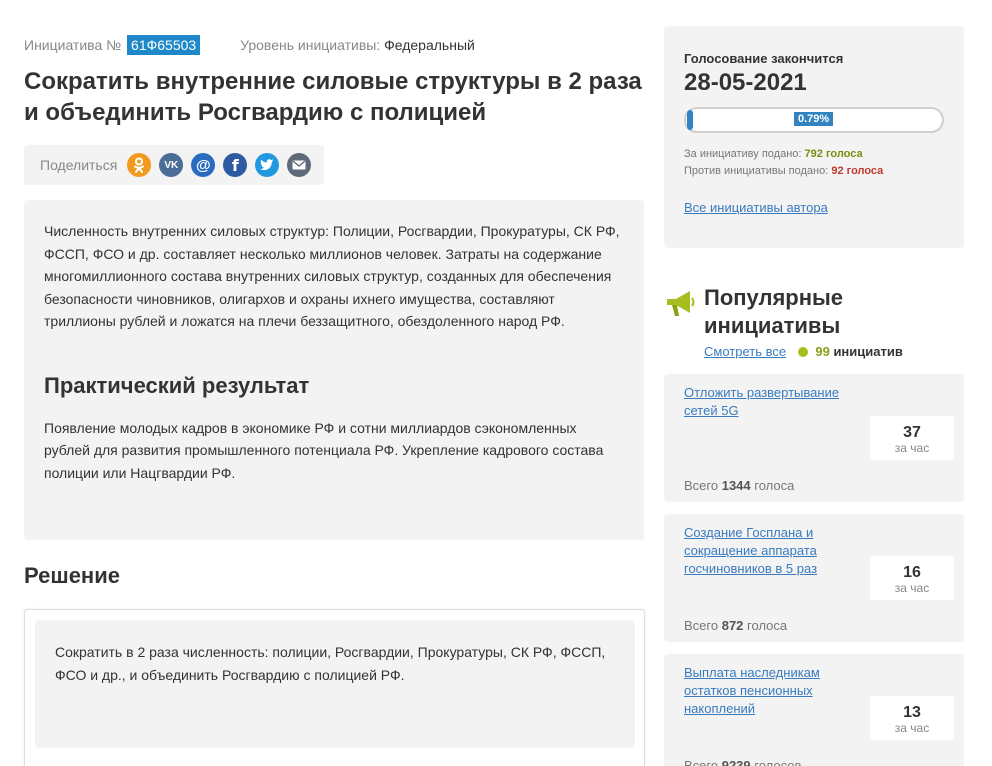 This screenshot has height=766, width=992. I want to click on voting-progress-label: 0.79%, so click(814, 119).